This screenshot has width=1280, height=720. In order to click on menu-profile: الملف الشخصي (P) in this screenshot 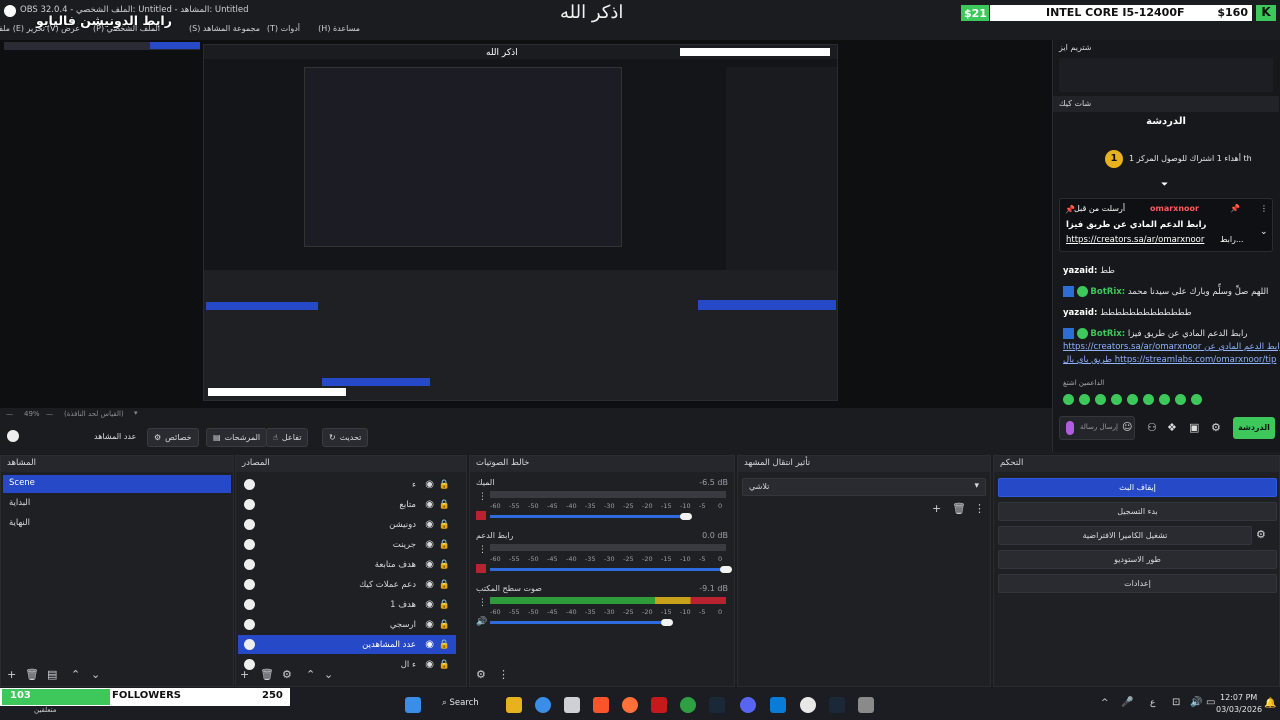, I will do `click(126, 28)`.